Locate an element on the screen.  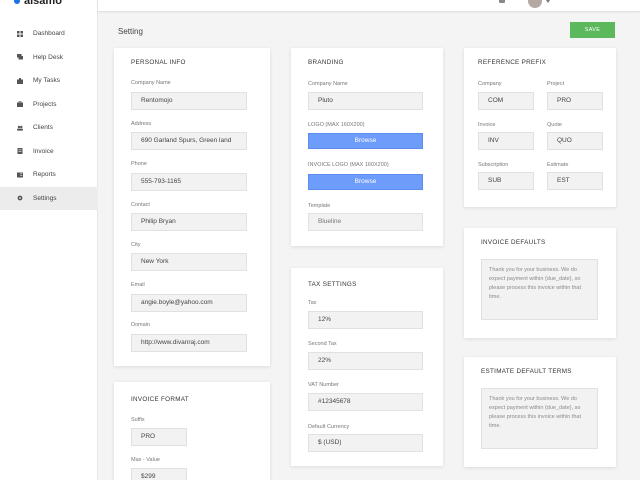
brand-logo: alsamo is located at coordinates (38, 4).